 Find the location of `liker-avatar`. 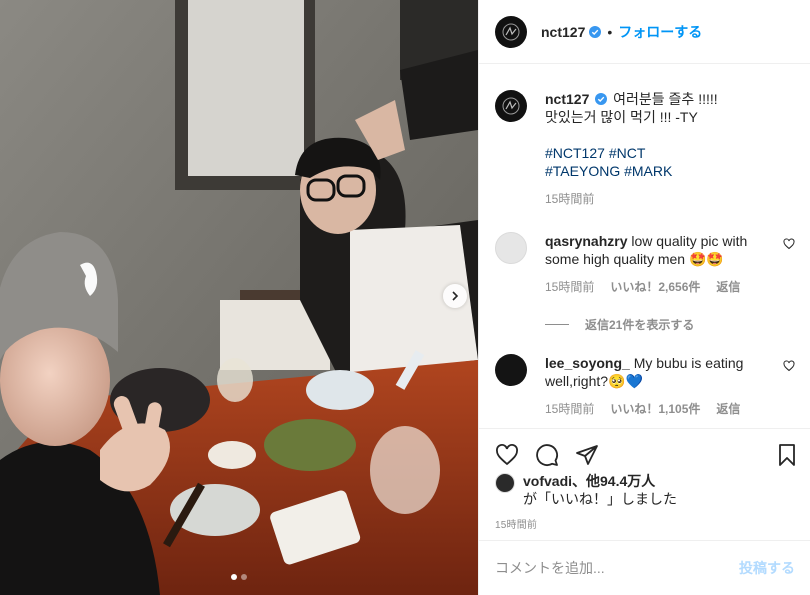

liker-avatar is located at coordinates (505, 483).